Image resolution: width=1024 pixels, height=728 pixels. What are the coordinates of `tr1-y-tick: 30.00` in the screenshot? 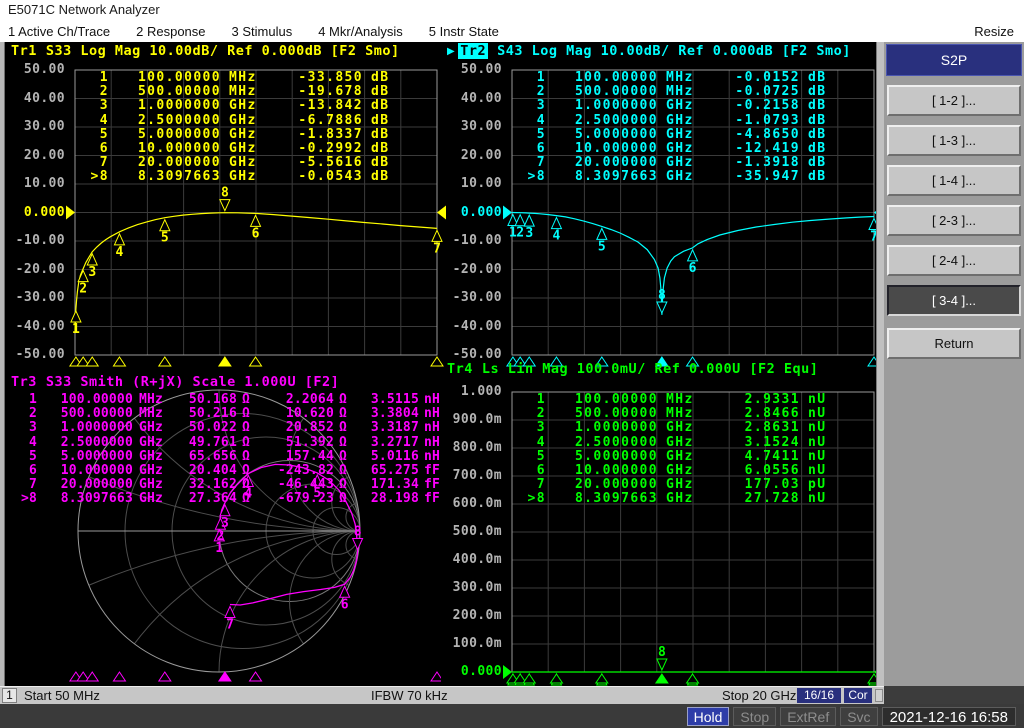 It's located at (44, 126).